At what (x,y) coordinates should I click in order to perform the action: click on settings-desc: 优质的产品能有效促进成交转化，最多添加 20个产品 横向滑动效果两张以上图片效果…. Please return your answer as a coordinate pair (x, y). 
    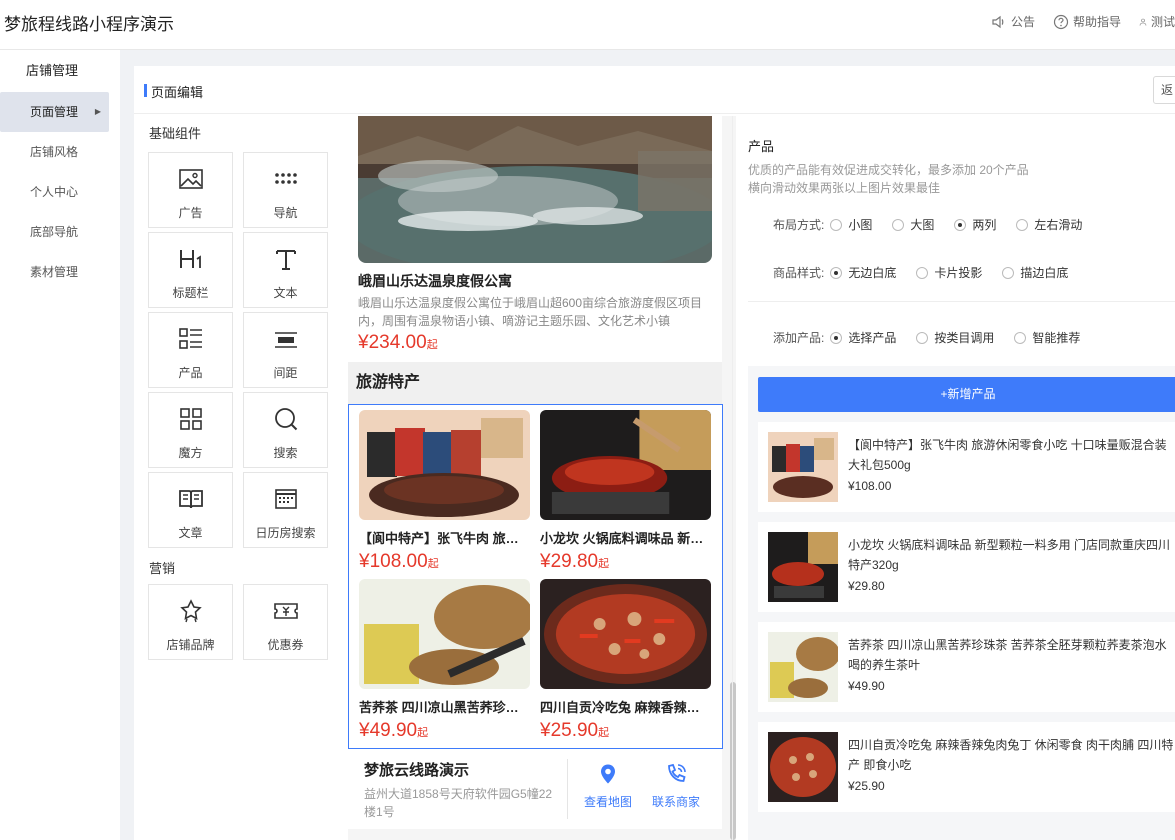
    Looking at the image, I should click on (888, 179).